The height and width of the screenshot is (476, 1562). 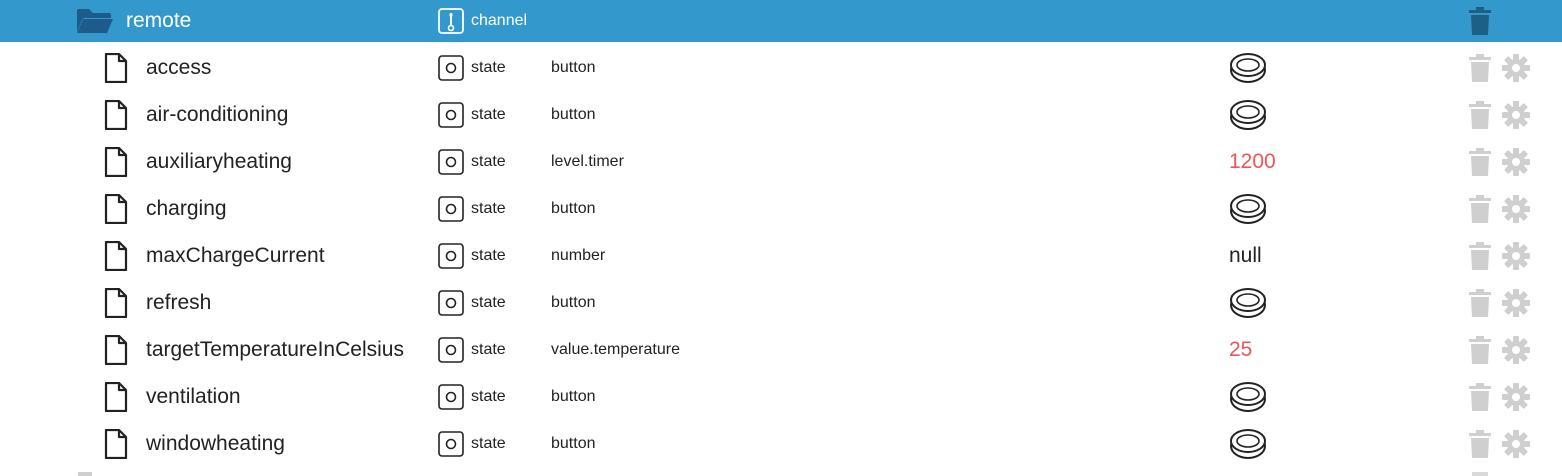 I want to click on folder-icon, so click(x=85, y=474).